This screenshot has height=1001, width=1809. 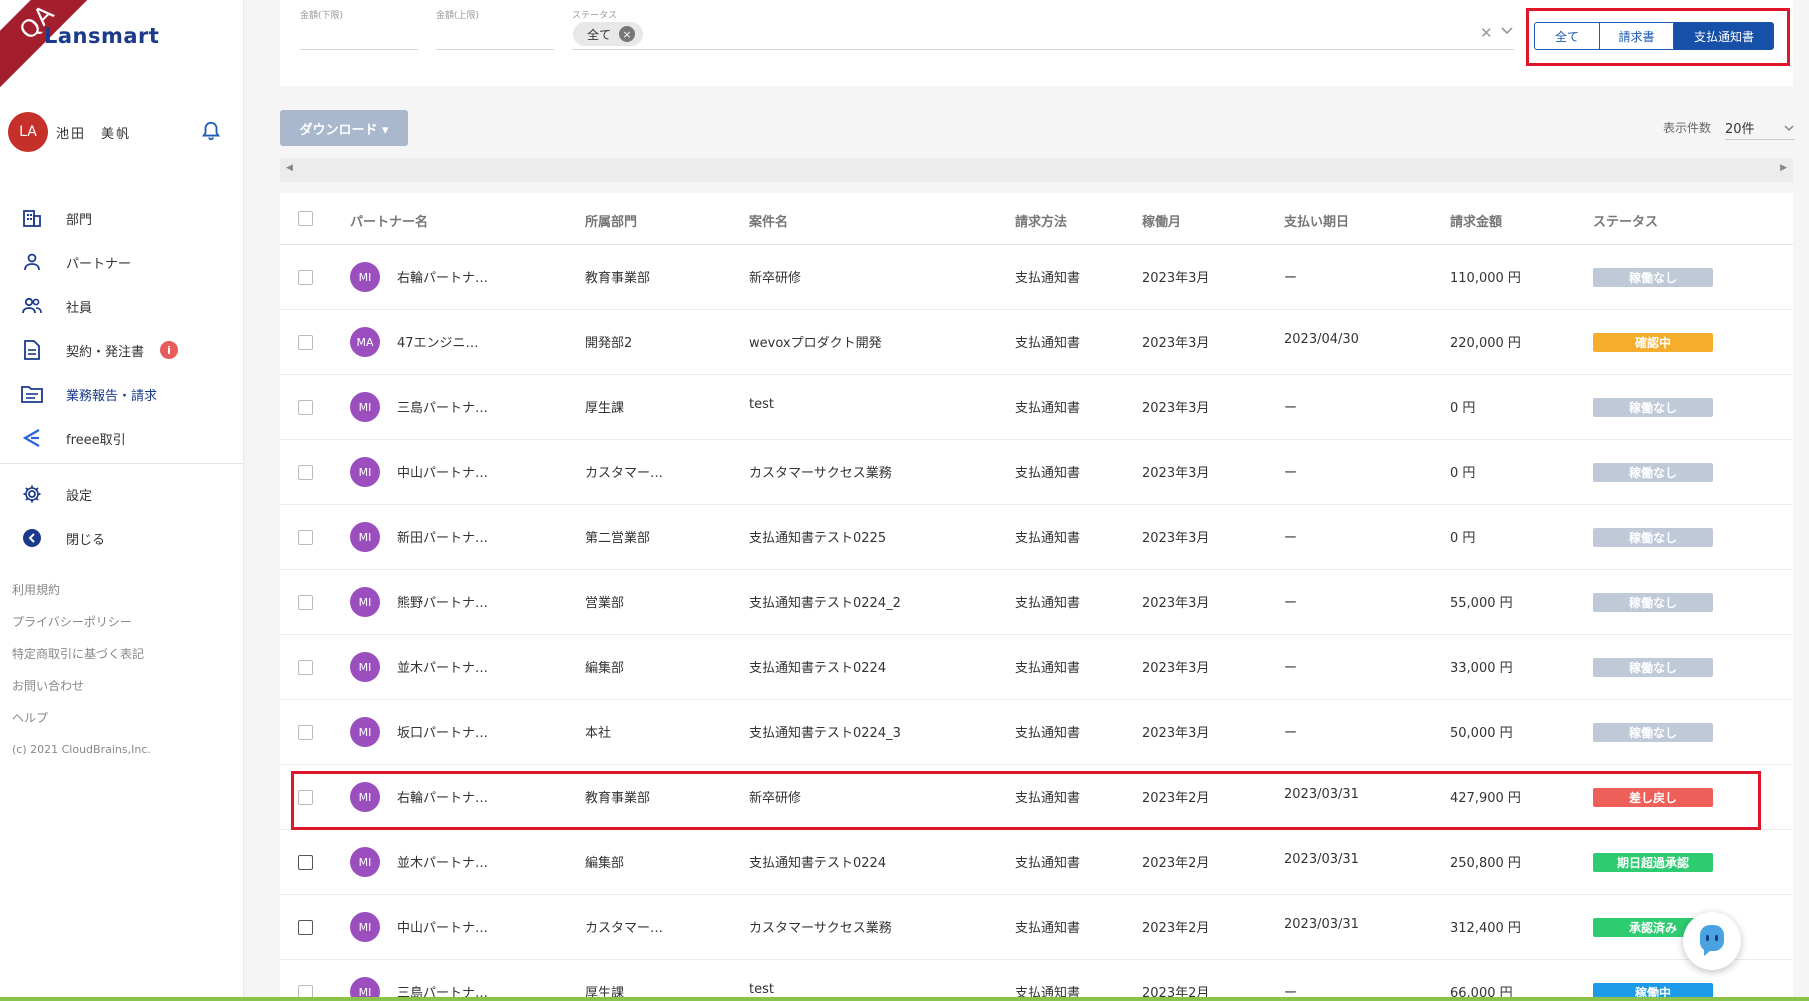 What do you see at coordinates (1463, 473) in the screenshot?
I see `cell-amount: 0 円` at bounding box center [1463, 473].